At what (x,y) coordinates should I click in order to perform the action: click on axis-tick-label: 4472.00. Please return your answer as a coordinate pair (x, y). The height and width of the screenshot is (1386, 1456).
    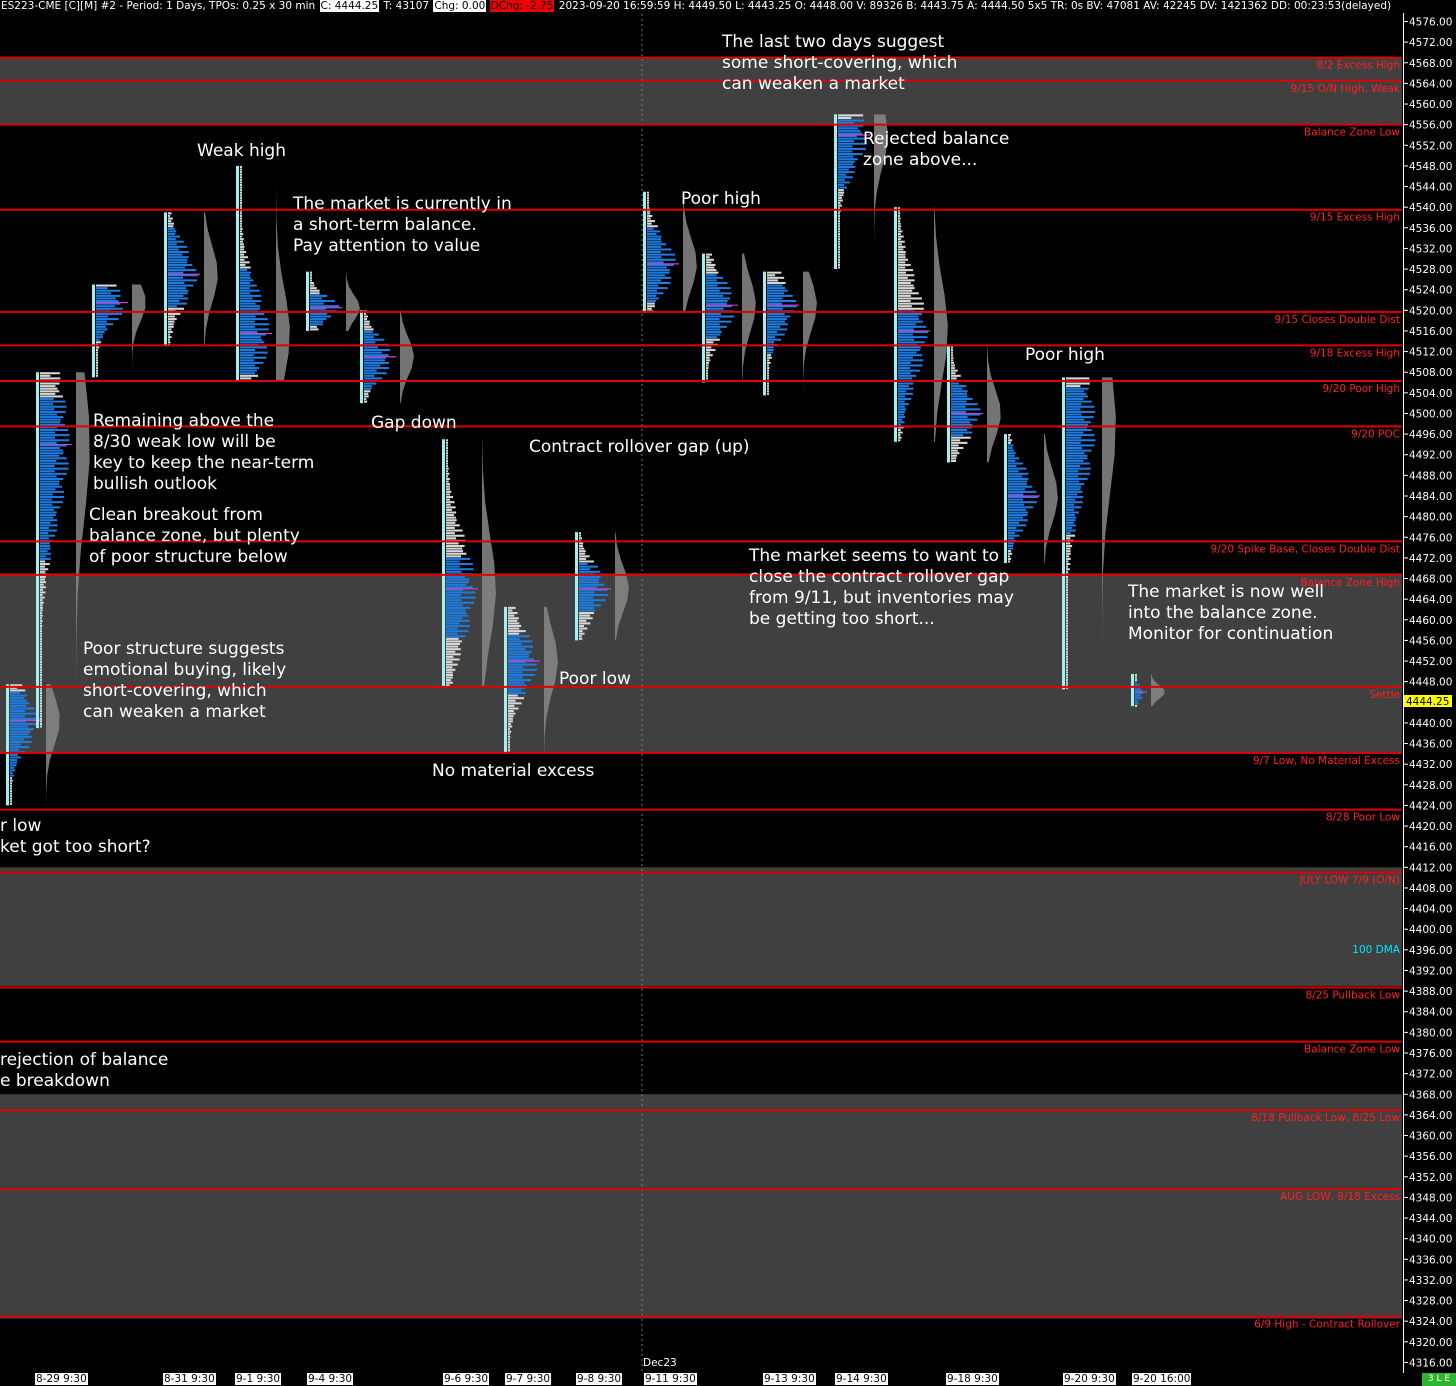
    Looking at the image, I should click on (1430, 559).